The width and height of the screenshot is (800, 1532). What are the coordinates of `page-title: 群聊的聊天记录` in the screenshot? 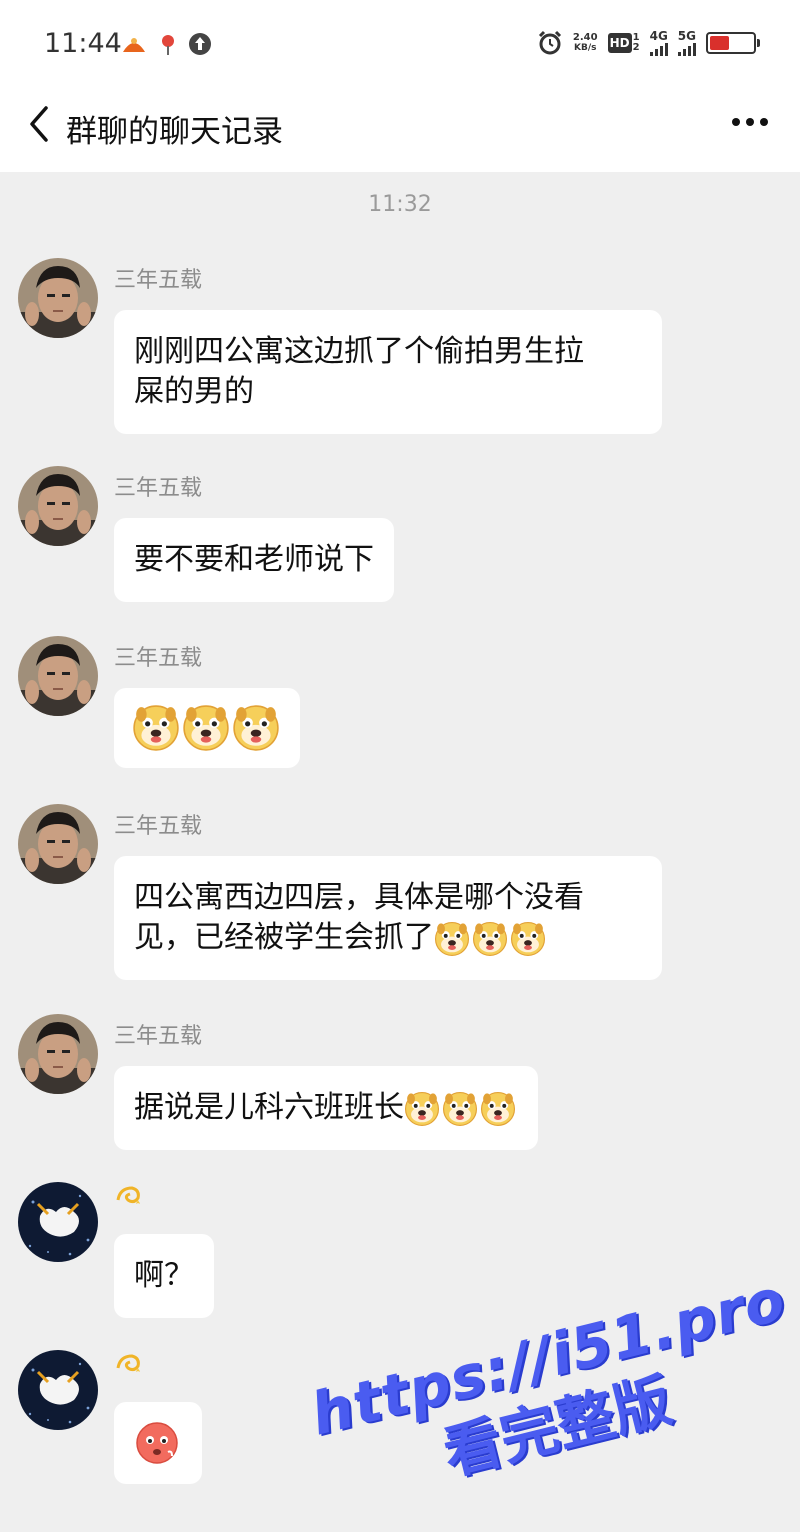 It's located at (174, 132).